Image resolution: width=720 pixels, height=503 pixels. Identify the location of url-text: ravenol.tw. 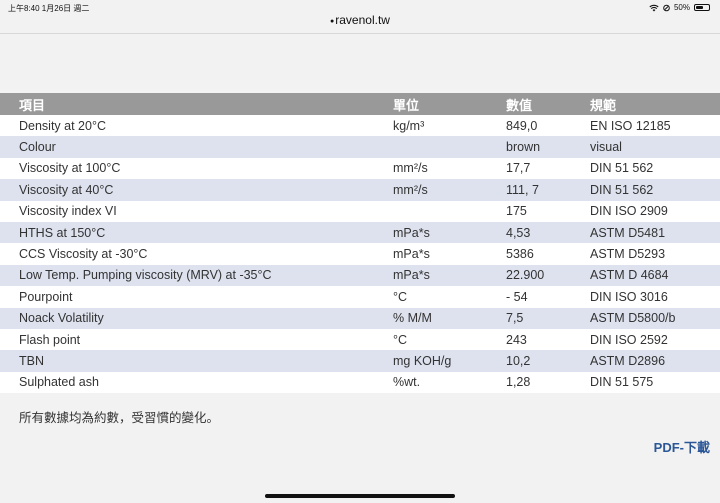
(362, 20).